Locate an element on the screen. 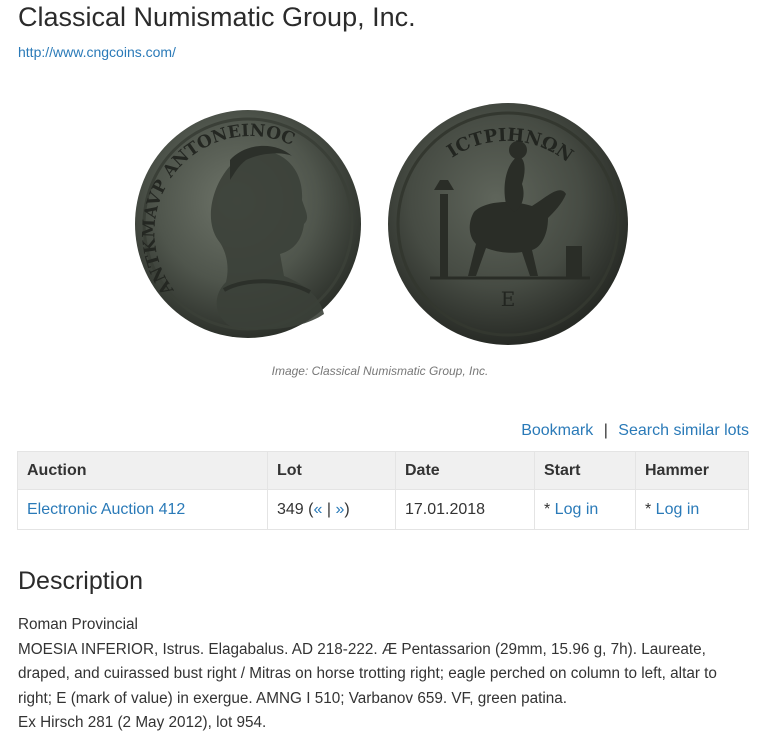 The image size is (760, 739). start-login-link: Log in is located at coordinates (577, 509).